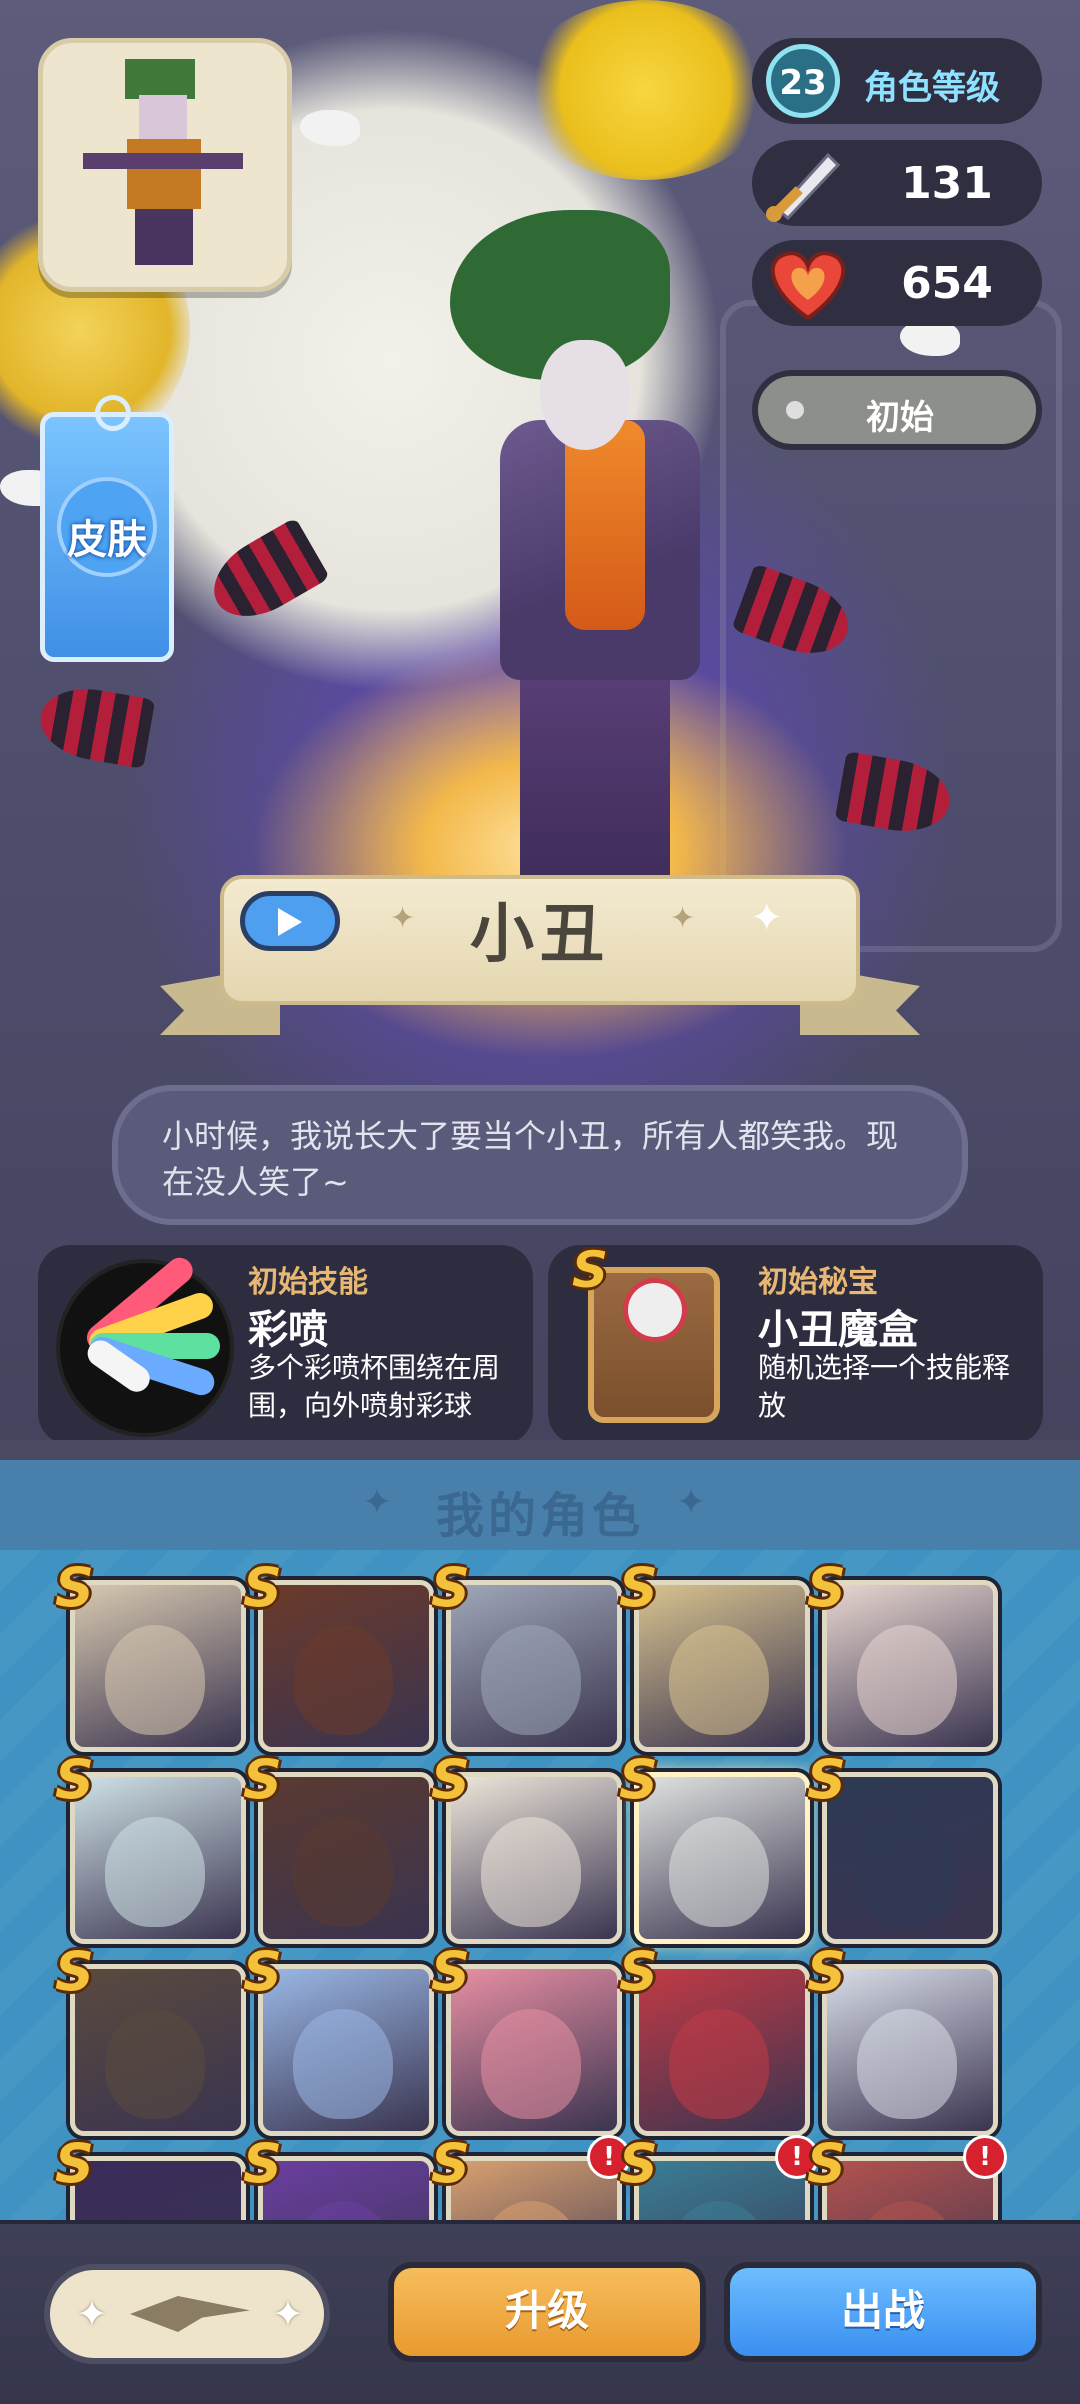 This screenshot has width=1080, height=2404. Describe the element at coordinates (947, 283) in the screenshot. I see `hp-value: 654` at that location.